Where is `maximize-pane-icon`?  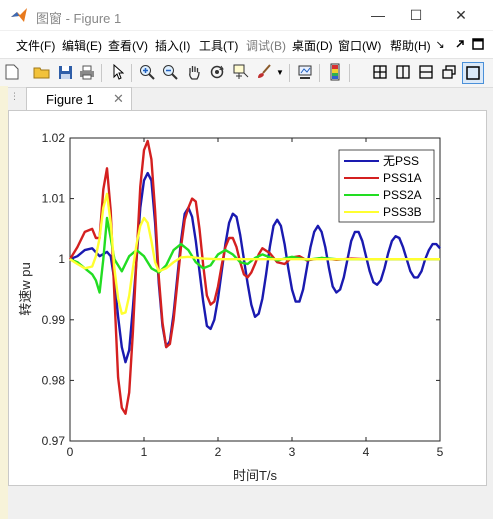 maximize-pane-icon is located at coordinates (473, 73).